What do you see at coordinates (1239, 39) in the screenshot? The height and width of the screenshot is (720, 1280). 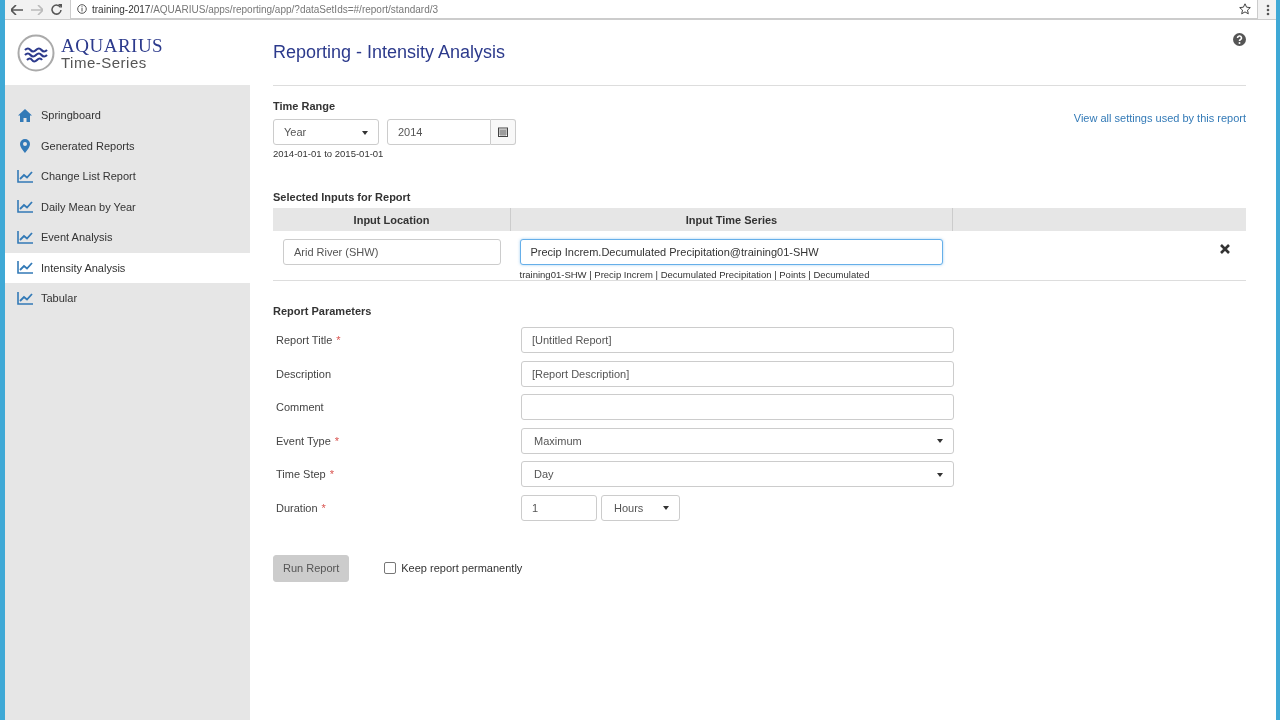 I see `help-icon` at bounding box center [1239, 39].